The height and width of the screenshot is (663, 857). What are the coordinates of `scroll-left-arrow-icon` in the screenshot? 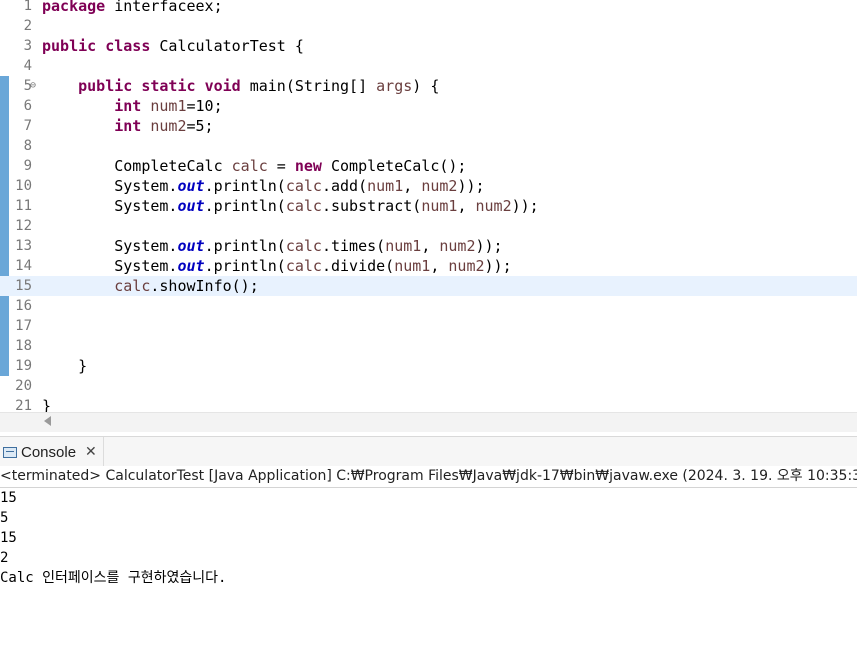 It's located at (47, 421).